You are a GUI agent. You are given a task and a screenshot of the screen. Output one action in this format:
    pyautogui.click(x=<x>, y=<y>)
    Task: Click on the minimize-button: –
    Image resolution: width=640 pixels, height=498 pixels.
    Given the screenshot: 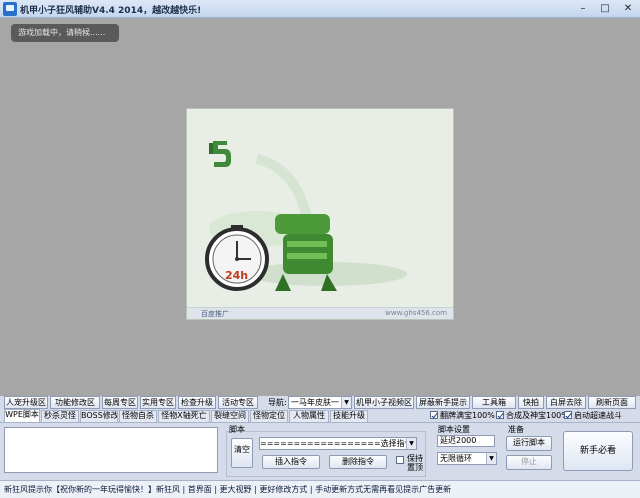 What is the action you would take?
    pyautogui.click(x=583, y=8)
    